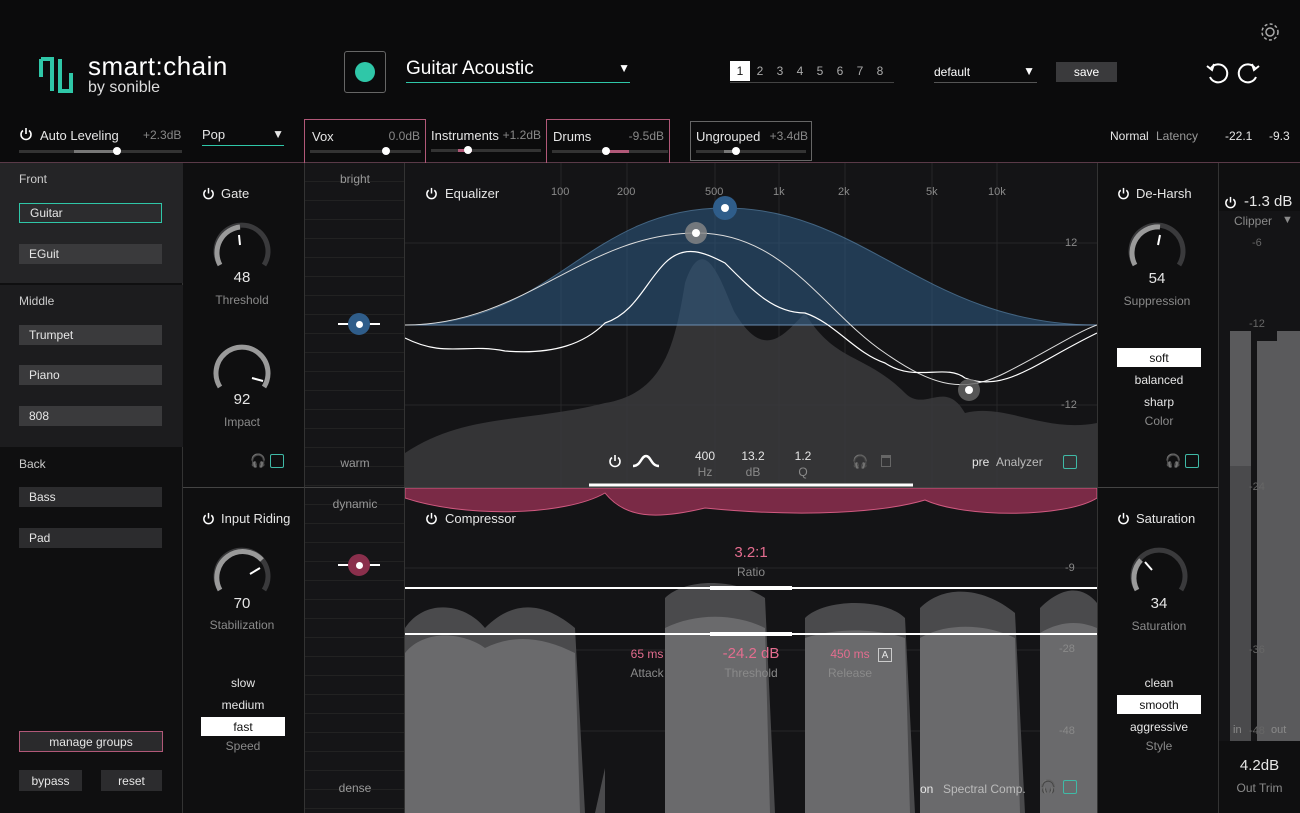  I want to click on threshold-knob, so click(242, 247).